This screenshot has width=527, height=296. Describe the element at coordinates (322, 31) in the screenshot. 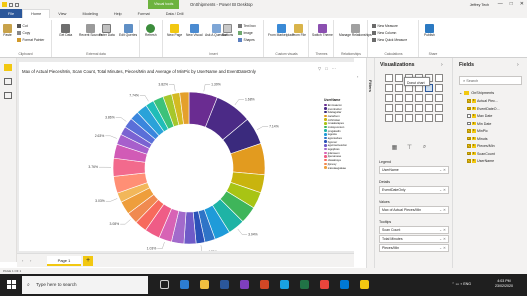

I see `switch-theme-button: Switch Theme` at that location.